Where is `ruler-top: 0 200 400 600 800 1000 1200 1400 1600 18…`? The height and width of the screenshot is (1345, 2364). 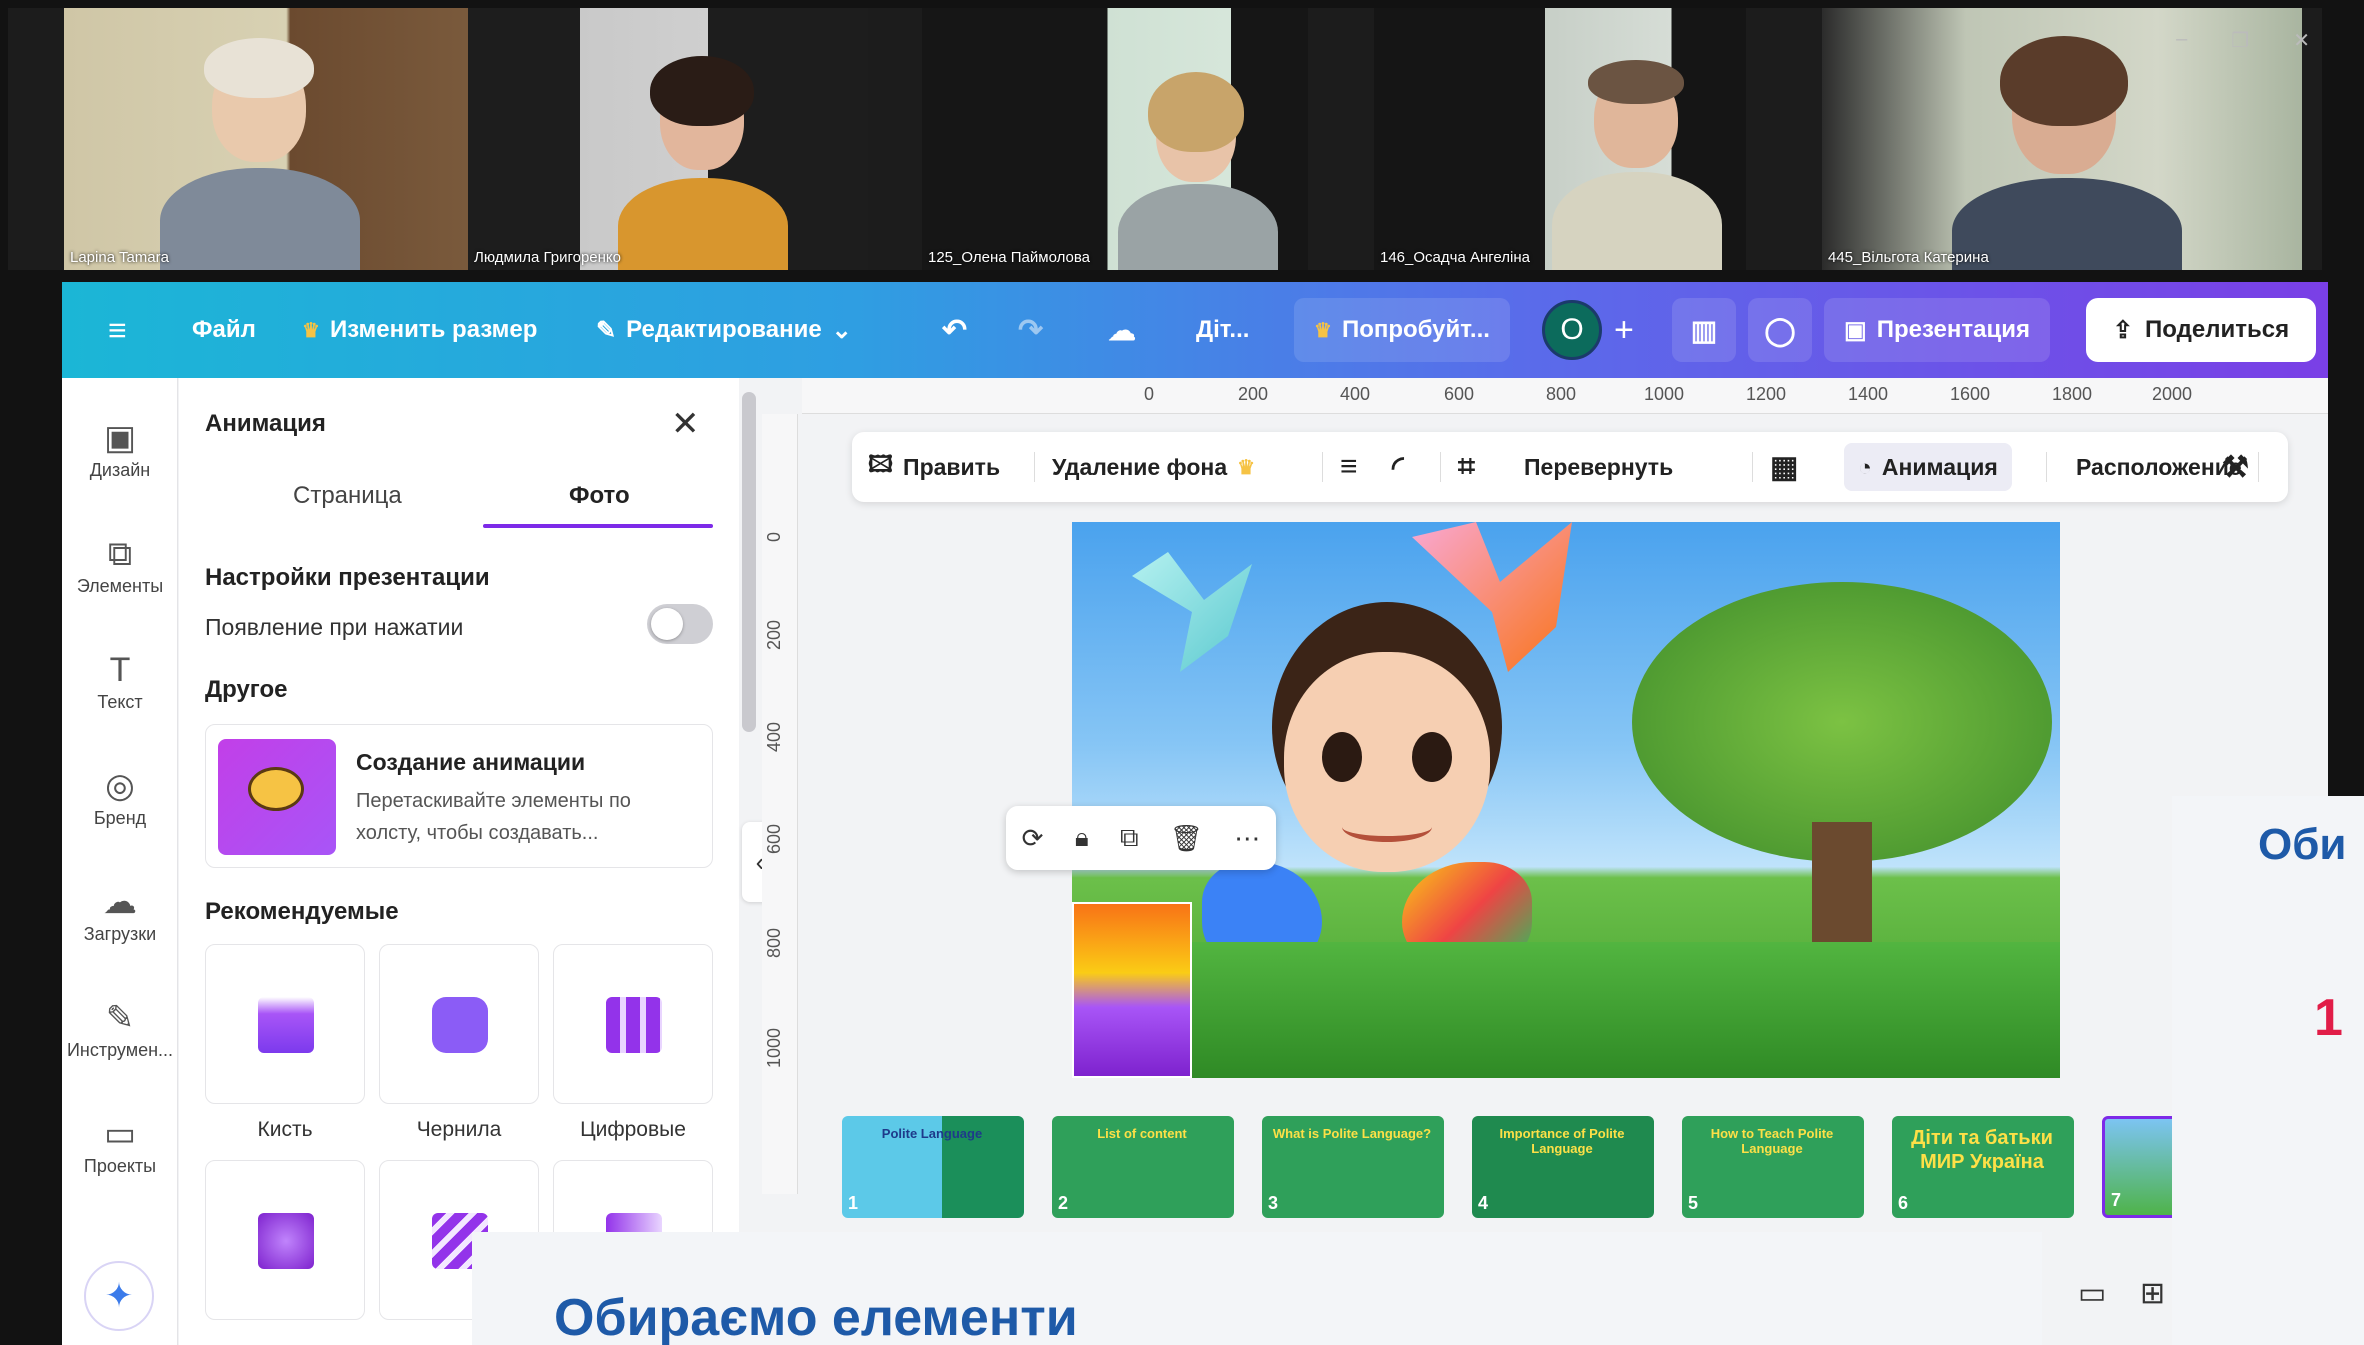
ruler-top: 0 200 400 600 800 1000 1200 1400 1600 18… is located at coordinates (1565, 396).